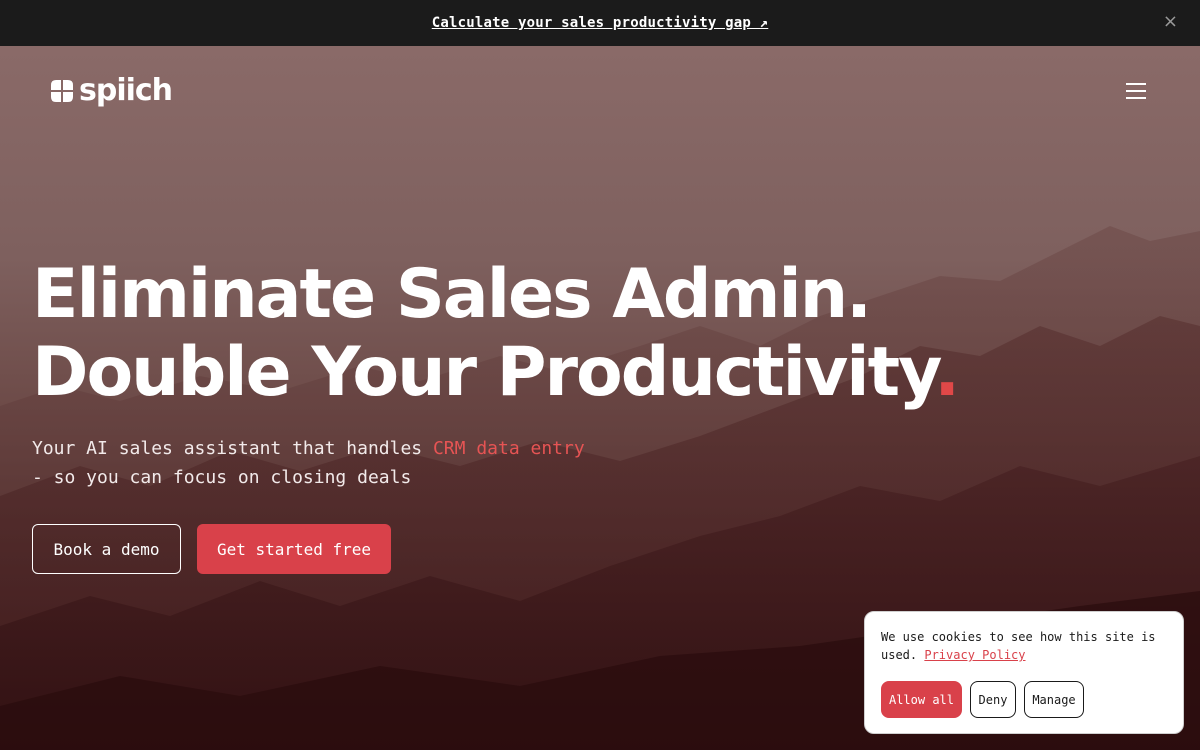 Image resolution: width=1200 pixels, height=750 pixels. What do you see at coordinates (921, 699) in the screenshot?
I see `allow-all-button: Allow all` at bounding box center [921, 699].